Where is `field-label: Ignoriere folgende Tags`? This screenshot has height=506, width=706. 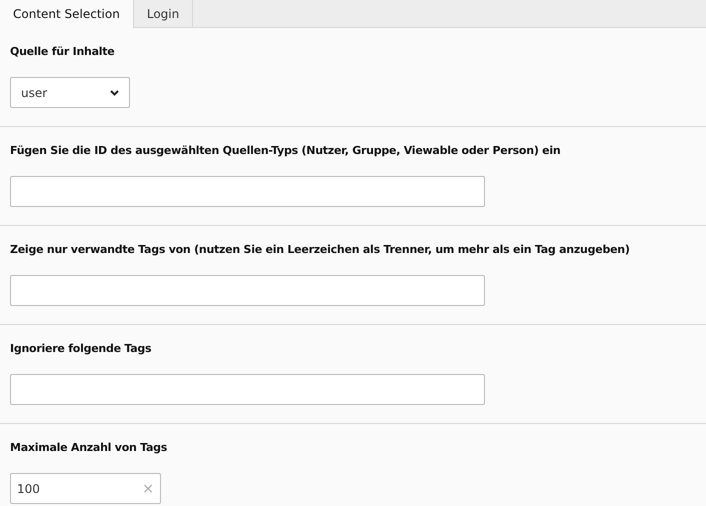 field-label: Ignoriere folgende Tags is located at coordinates (81, 349).